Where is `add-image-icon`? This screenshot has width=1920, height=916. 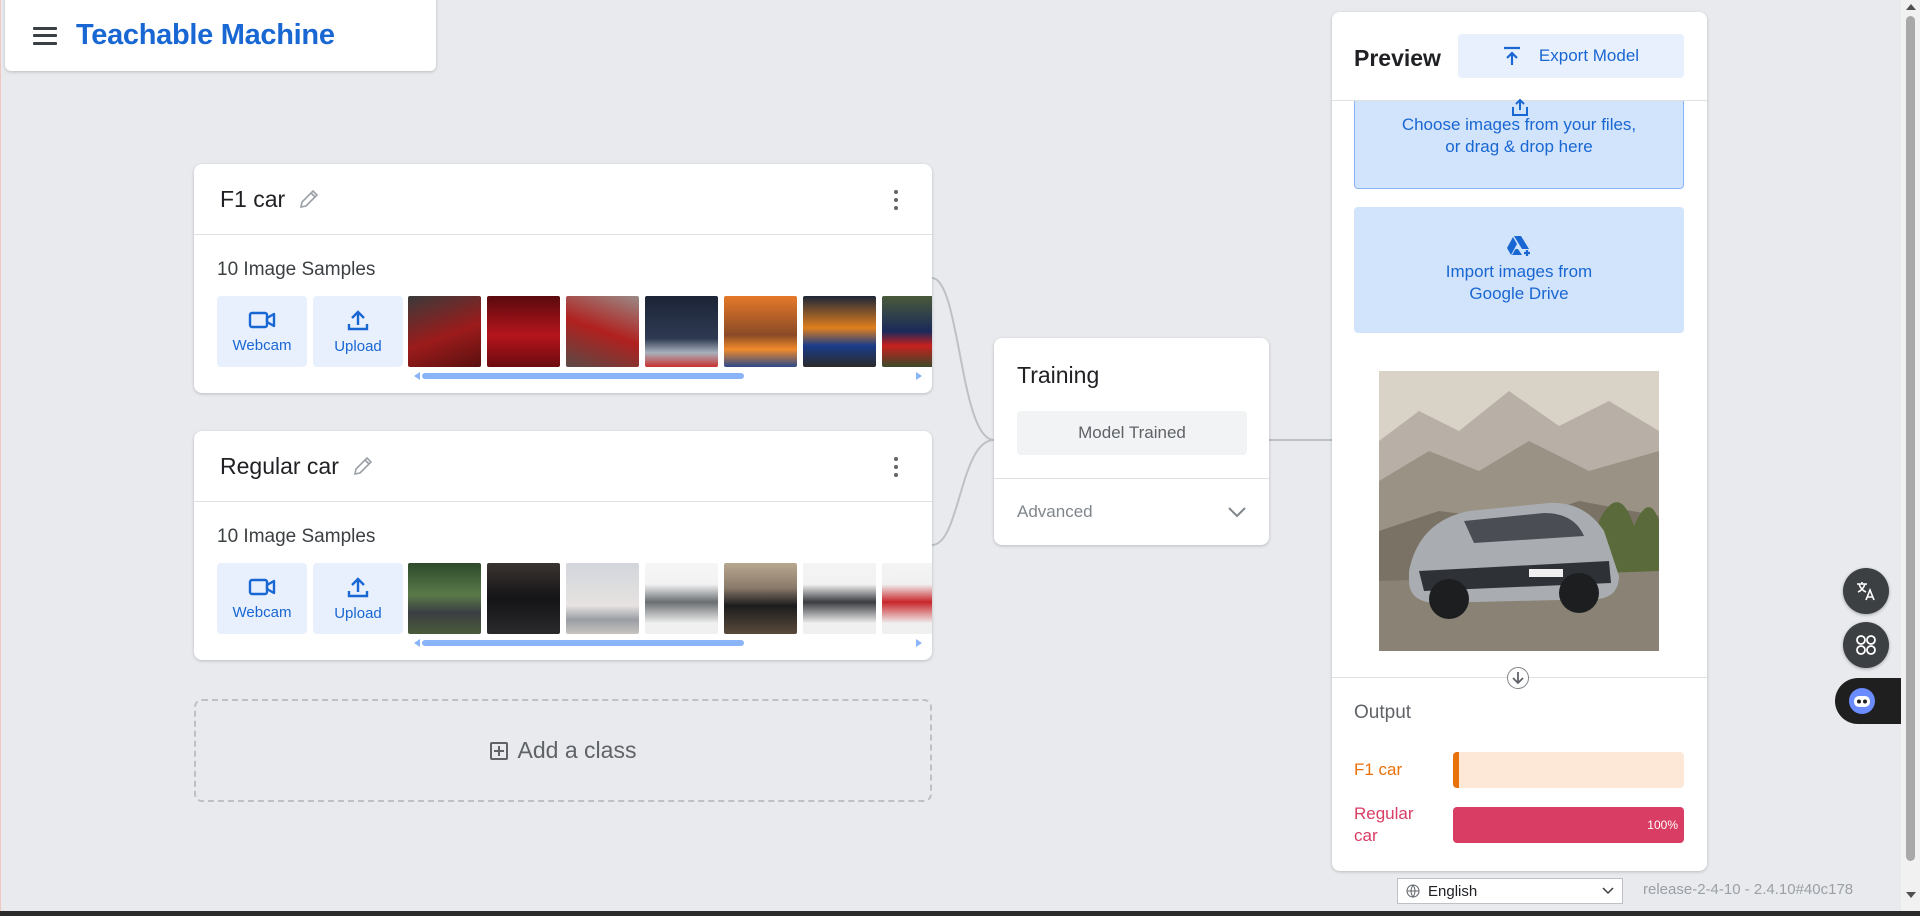
add-image-icon is located at coordinates (1520, 107).